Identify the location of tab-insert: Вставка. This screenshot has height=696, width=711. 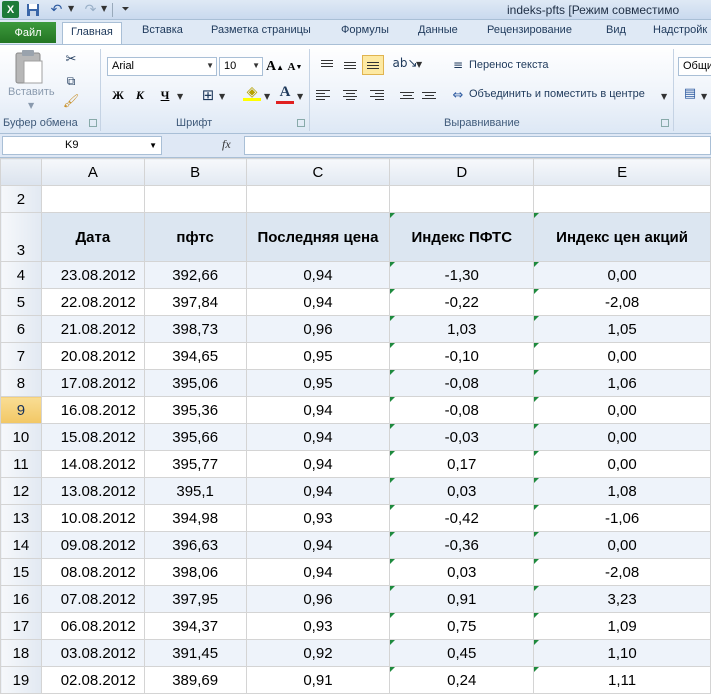
(162, 30).